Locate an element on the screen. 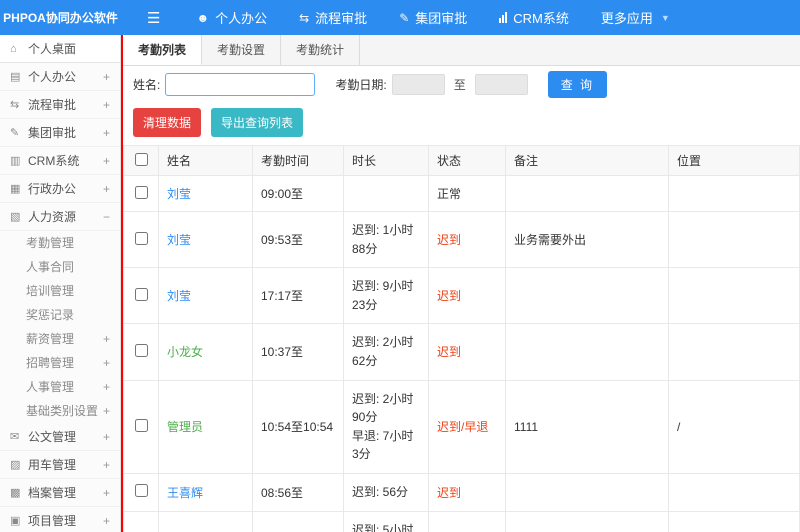  sidebar-item-base-category: 基础类别设置 + is located at coordinates (60, 411).